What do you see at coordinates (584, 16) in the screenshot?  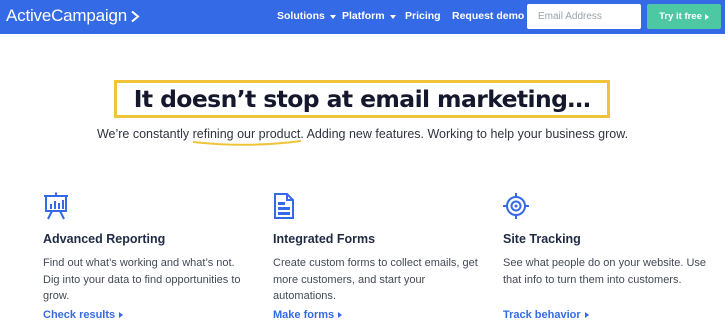 I see `email-address-input` at bounding box center [584, 16].